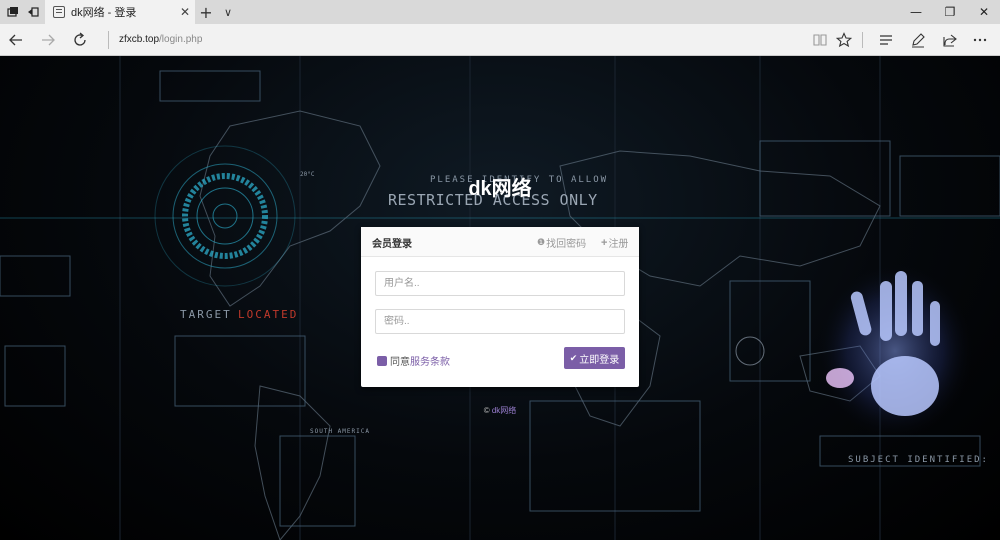 This screenshot has width=1000, height=540. What do you see at coordinates (862, 40) in the screenshot?
I see `toolbar-divider` at bounding box center [862, 40].